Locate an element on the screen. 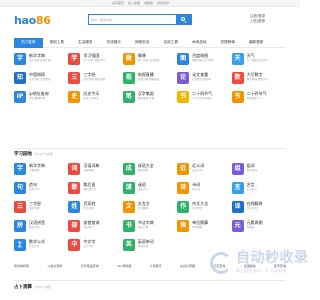 This screenshot has width=320, height=300. tools-count: 共52个资源 is located at coordinates (43, 287).